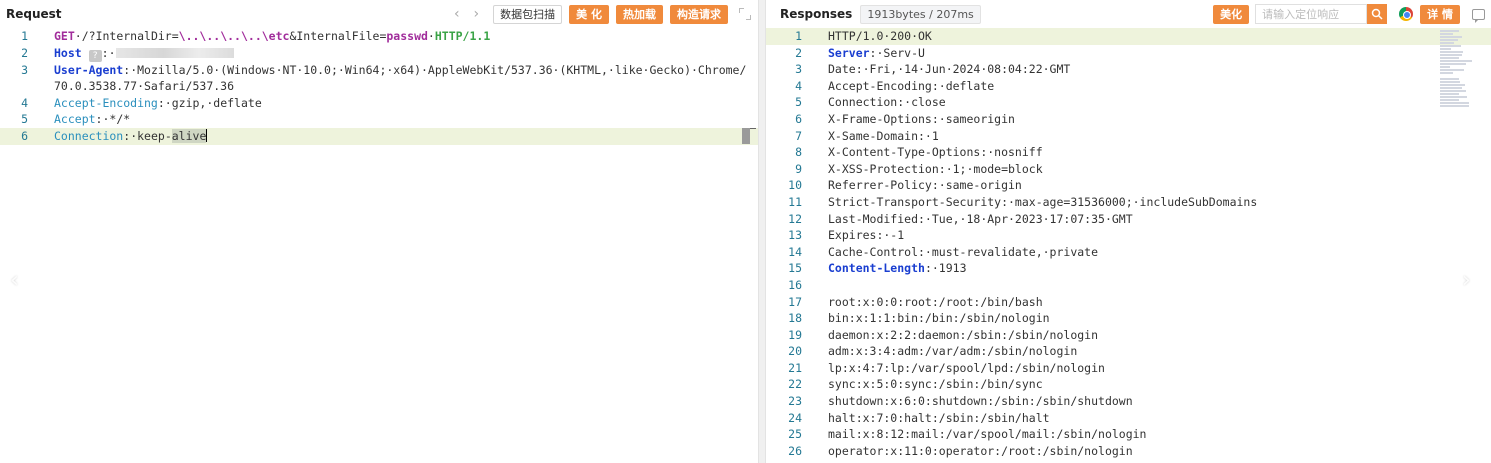  What do you see at coordinates (14, 280) in the screenshot?
I see `carousel-prev-icon: ‹` at bounding box center [14, 280].